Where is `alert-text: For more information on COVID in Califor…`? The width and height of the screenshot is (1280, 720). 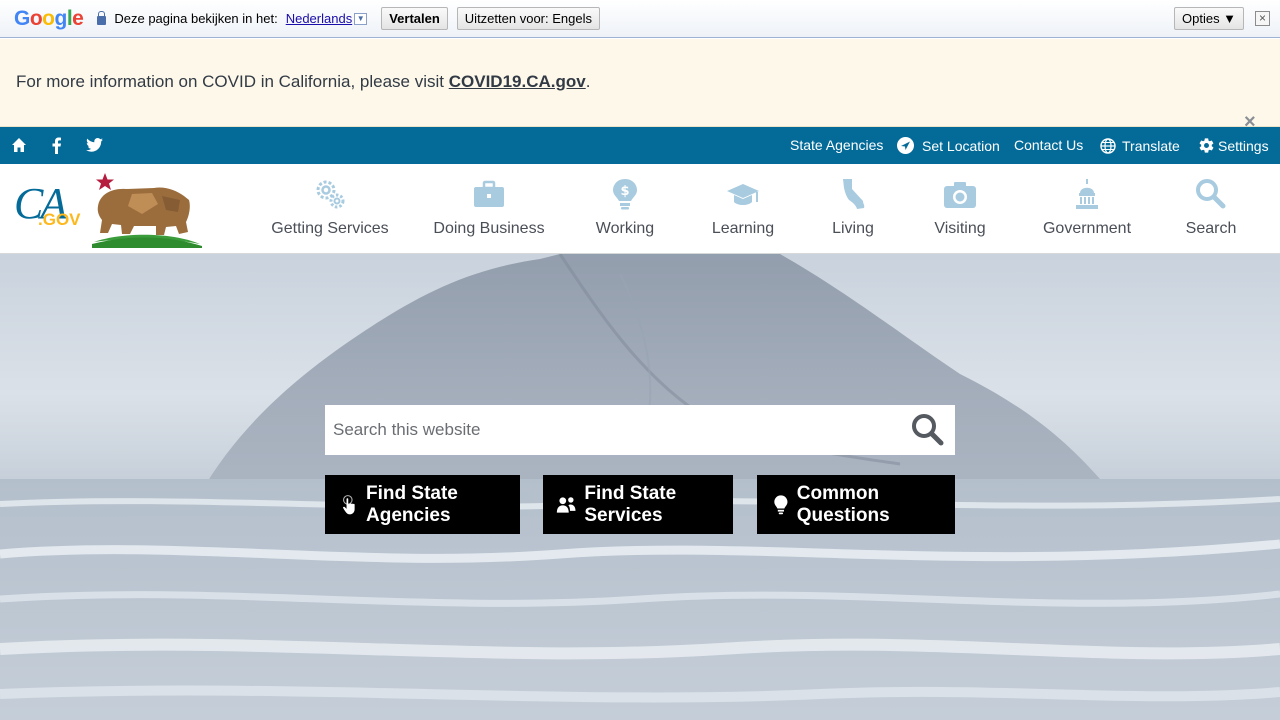
alert-text: For more information on COVID in Califor… is located at coordinates (232, 81).